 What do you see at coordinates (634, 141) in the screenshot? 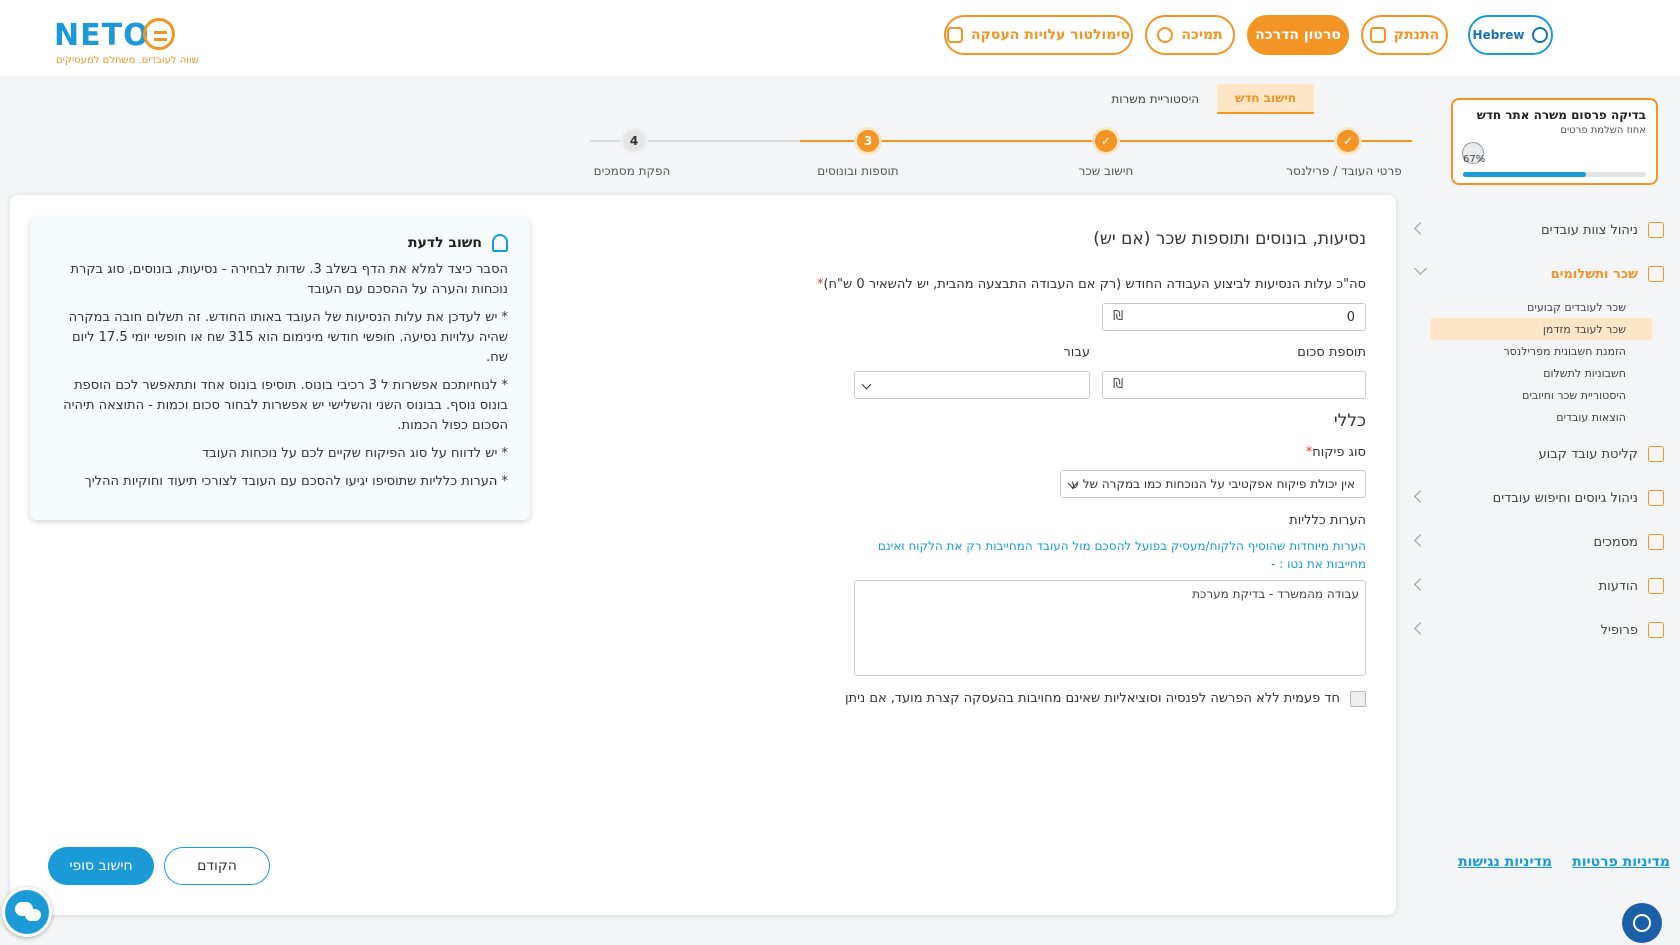
I see `step-4-dot: 4` at bounding box center [634, 141].